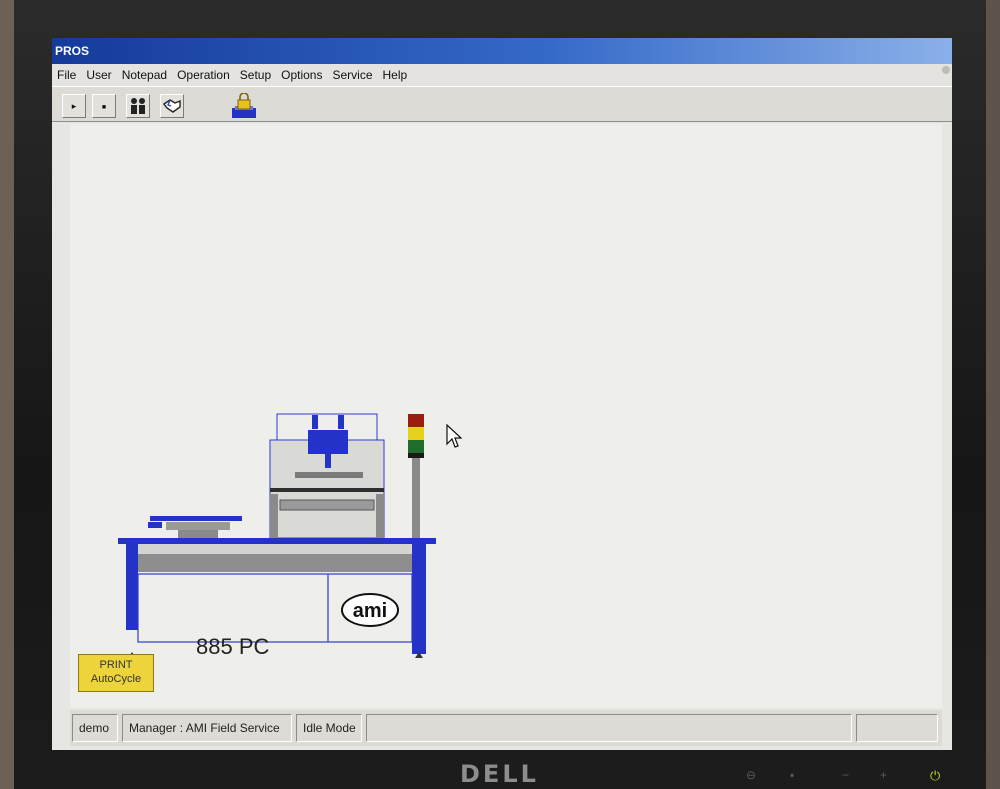 This screenshot has width=1000, height=789. What do you see at coordinates (144, 75) in the screenshot?
I see `menu-notepad: Notepad` at bounding box center [144, 75].